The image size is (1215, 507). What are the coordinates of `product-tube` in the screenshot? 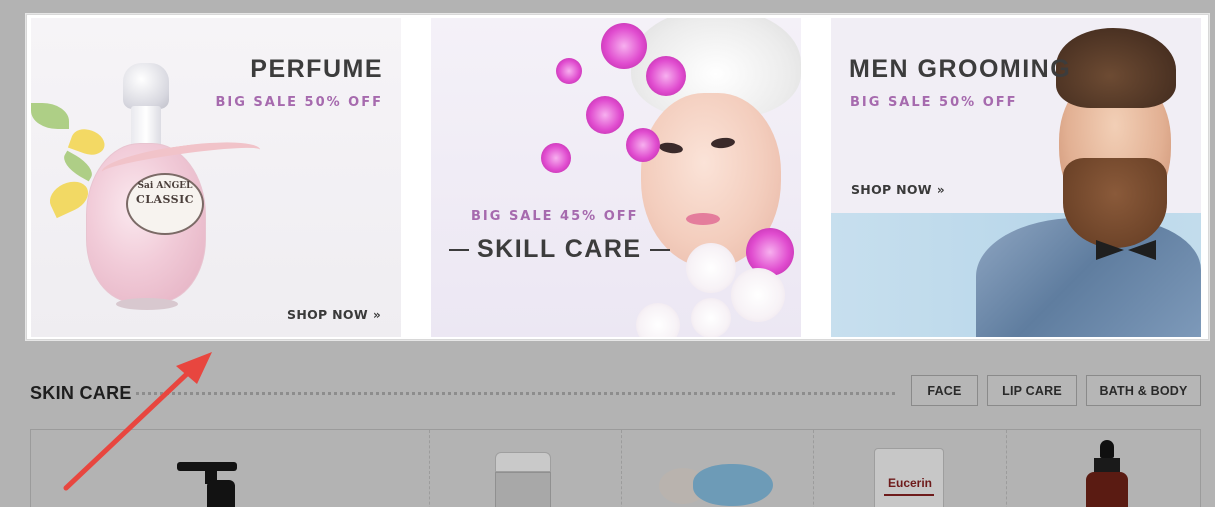 It's located at (524, 479).